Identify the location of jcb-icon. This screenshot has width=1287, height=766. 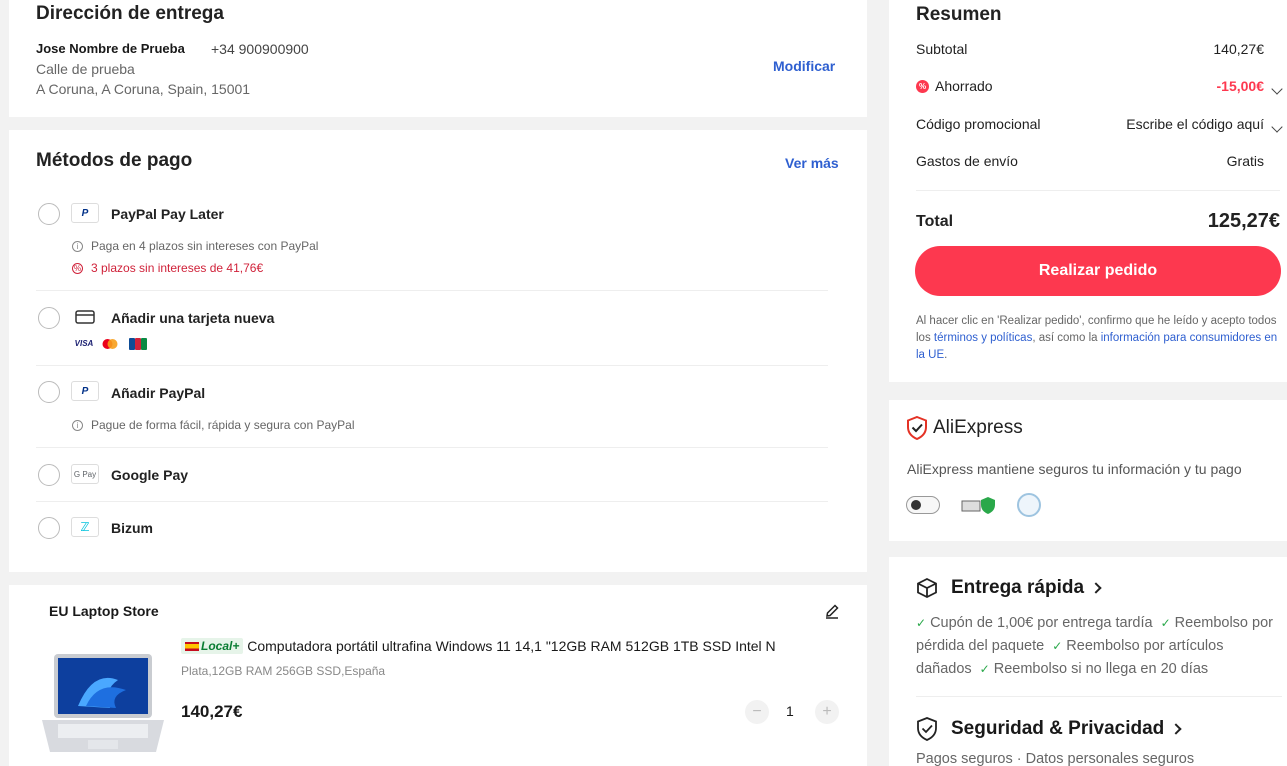
(138, 344).